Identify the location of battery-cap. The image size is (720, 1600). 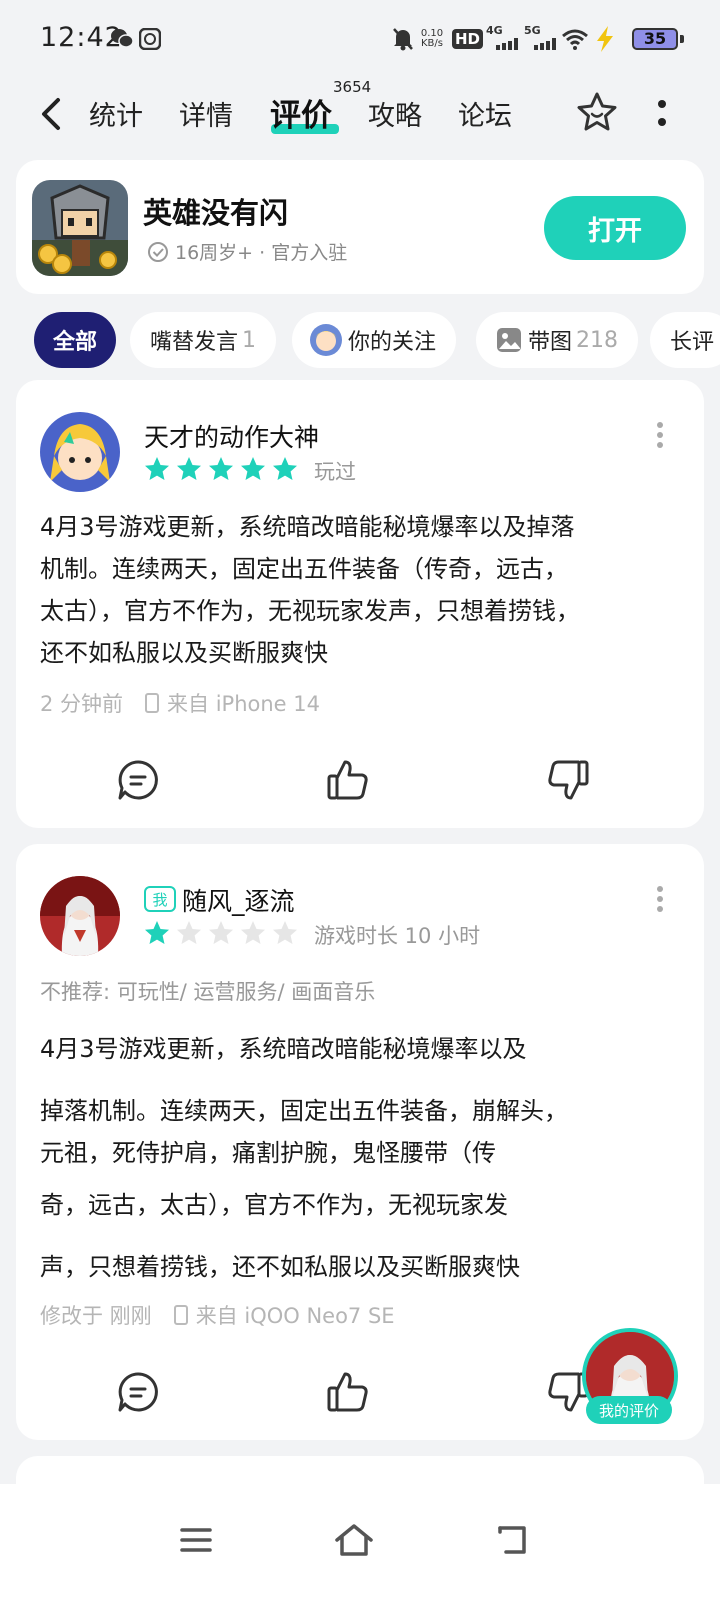
(682, 39).